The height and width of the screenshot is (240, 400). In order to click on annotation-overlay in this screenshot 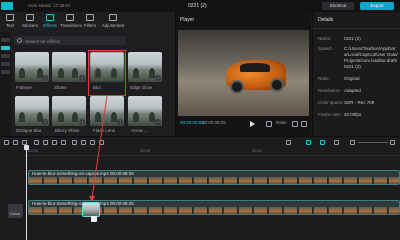, I will do `click(98, 148)`.